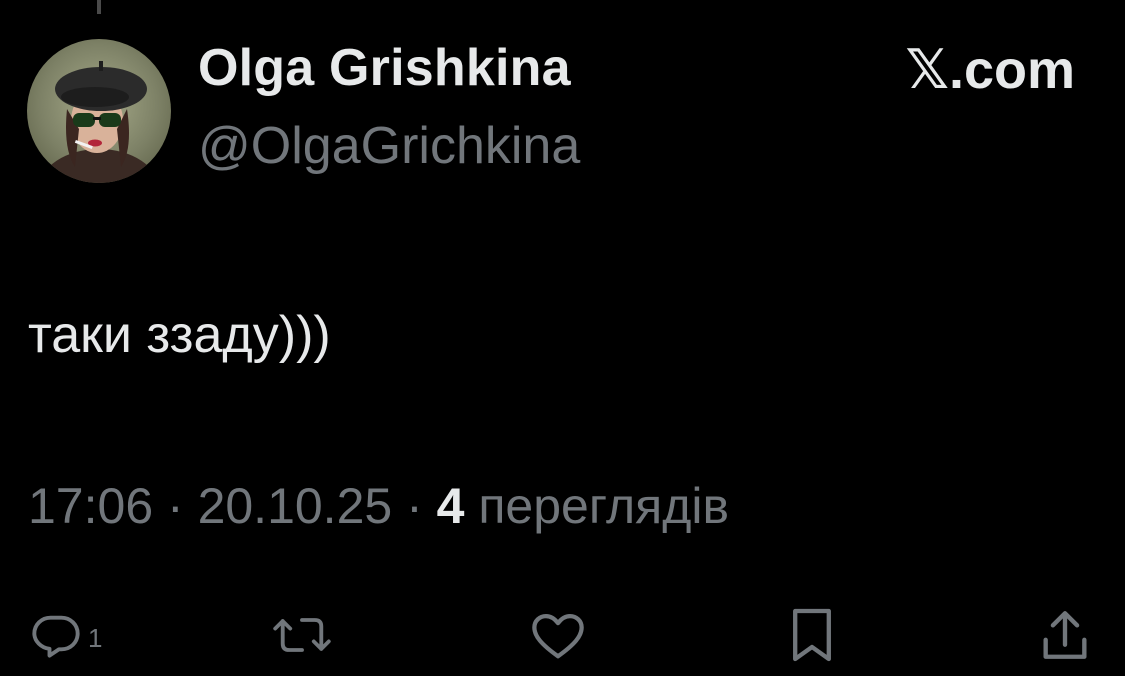  Describe the element at coordinates (295, 506) in the screenshot. I see `tweet-date: 20.10.25` at that location.